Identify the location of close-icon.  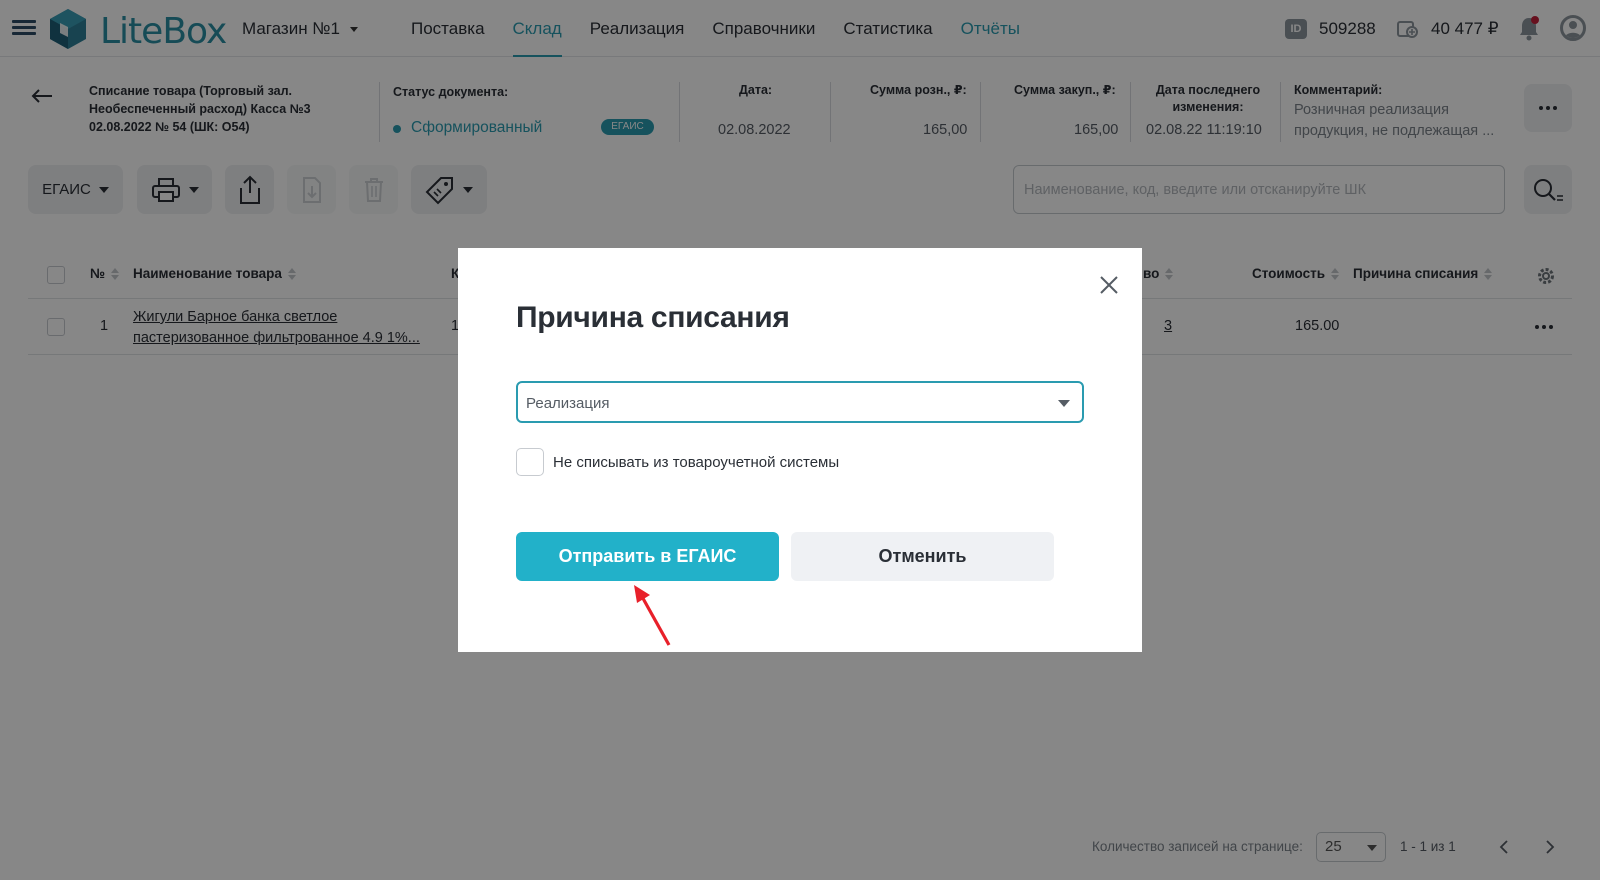
(1109, 285).